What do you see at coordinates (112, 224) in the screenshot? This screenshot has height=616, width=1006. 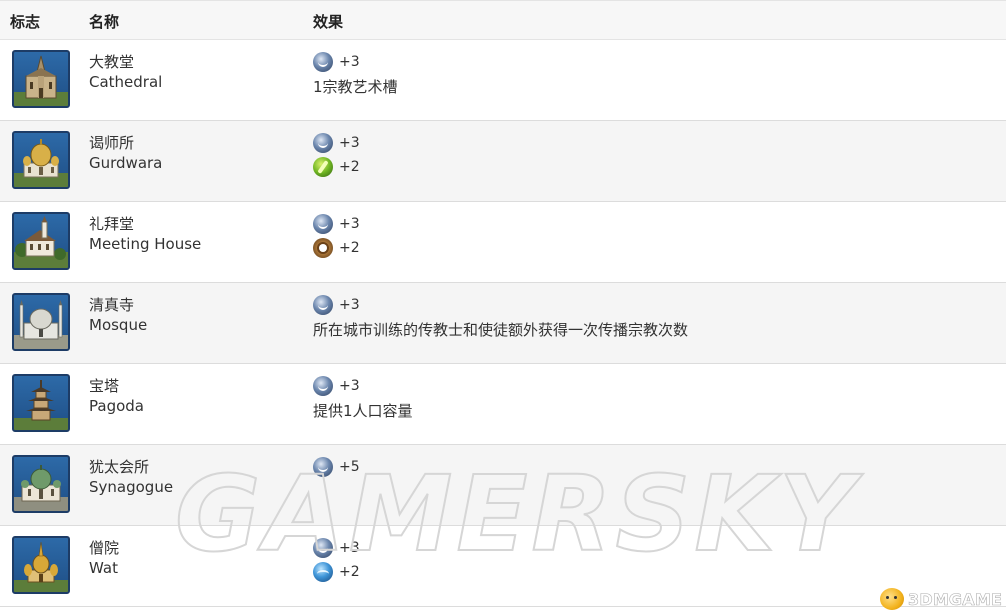 I see `building-name-zh: 礼拜堂` at bounding box center [112, 224].